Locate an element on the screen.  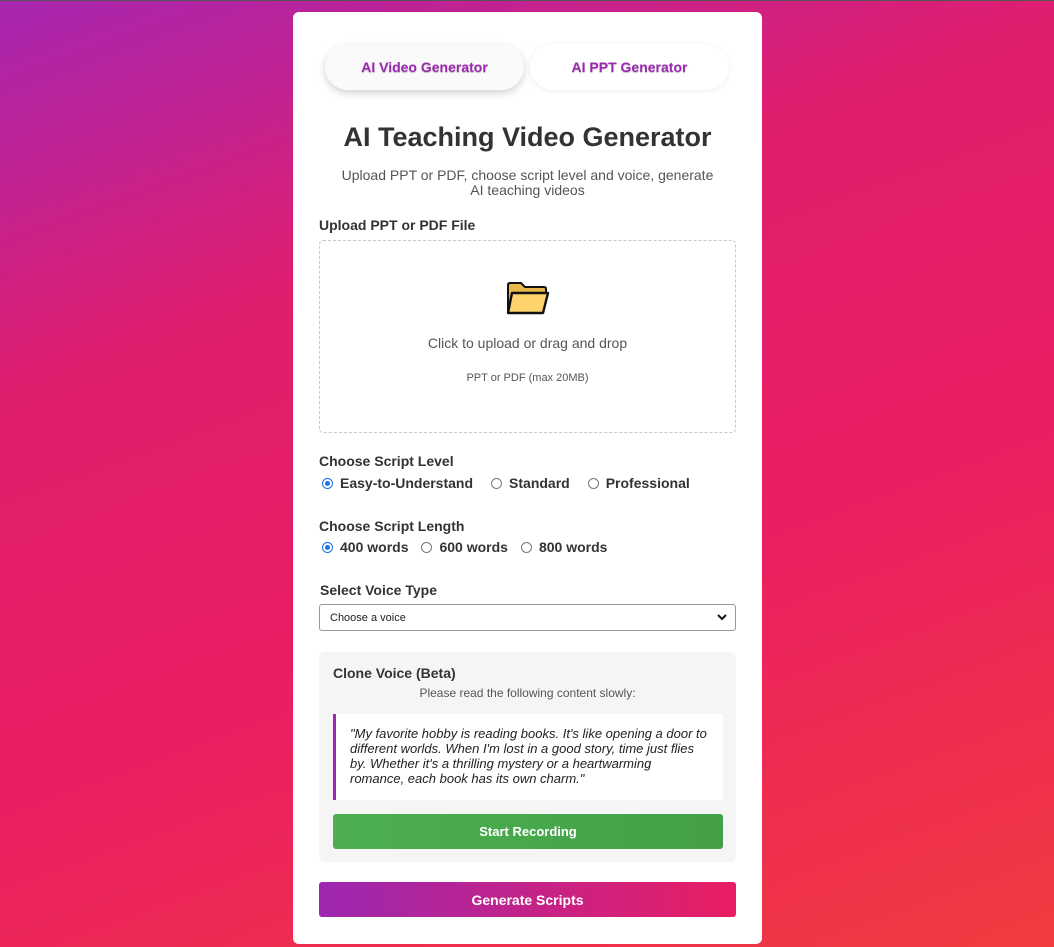
clone-voice-title: Clone Voice (Beta) is located at coordinates (394, 673).